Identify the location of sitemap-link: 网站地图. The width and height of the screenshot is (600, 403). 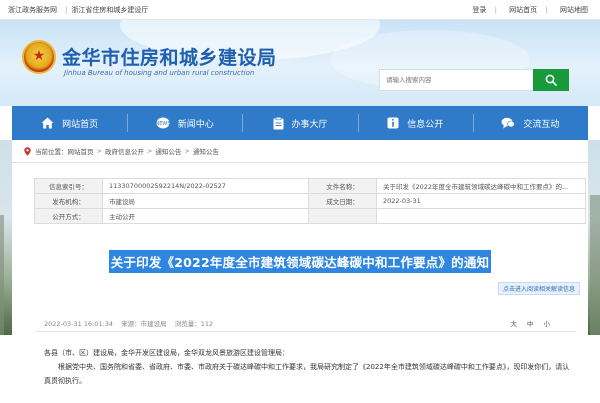
(574, 10).